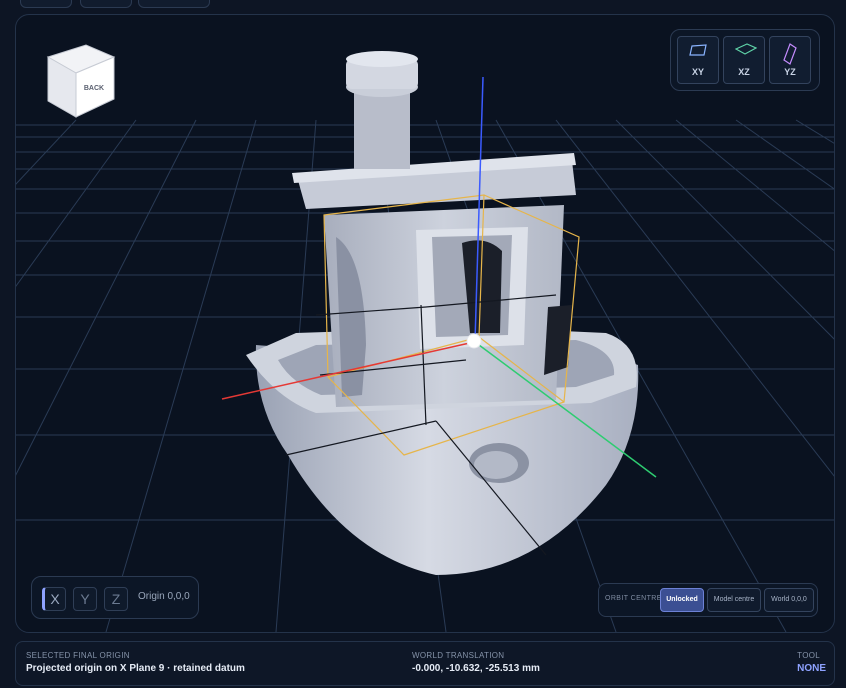  What do you see at coordinates (697, 72) in the screenshot?
I see `plane-xy-label: XY` at bounding box center [697, 72].